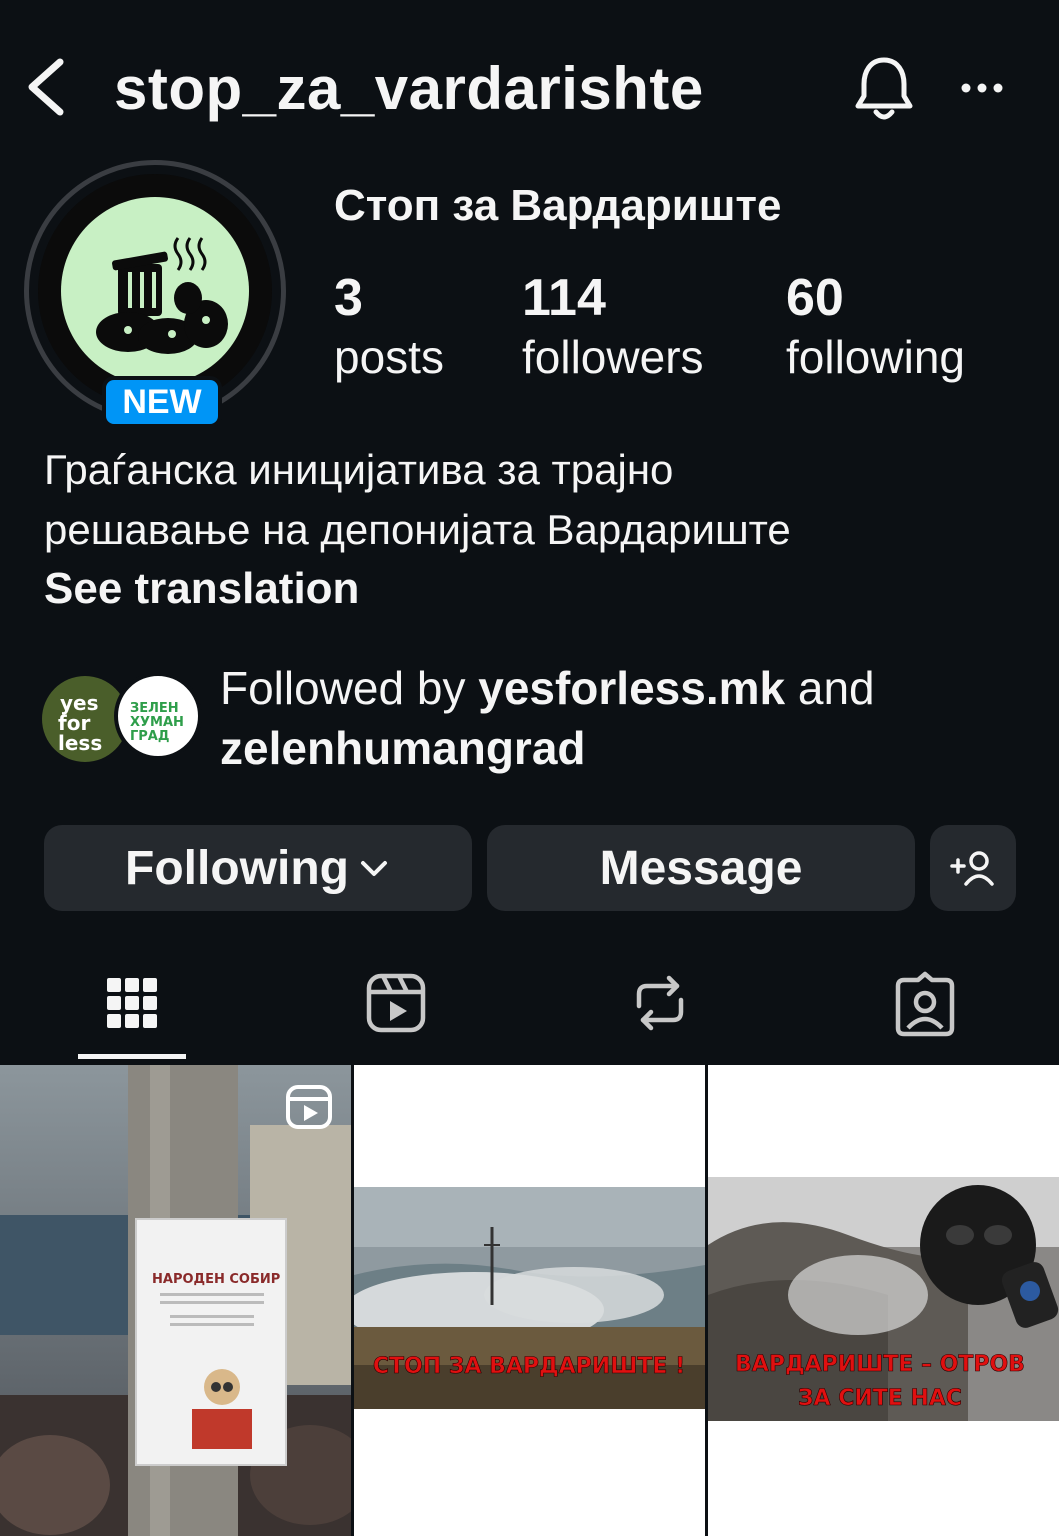 The image size is (1059, 1536). Describe the element at coordinates (875, 327) in the screenshot. I see `stat-following: 60 following` at that location.